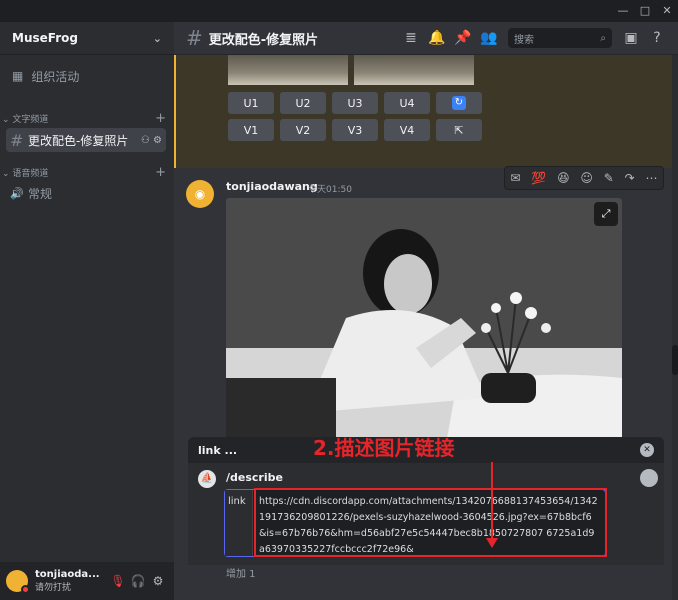 The image size is (678, 600). I want to click on message-timestamp: 今天01:50, so click(330, 190).